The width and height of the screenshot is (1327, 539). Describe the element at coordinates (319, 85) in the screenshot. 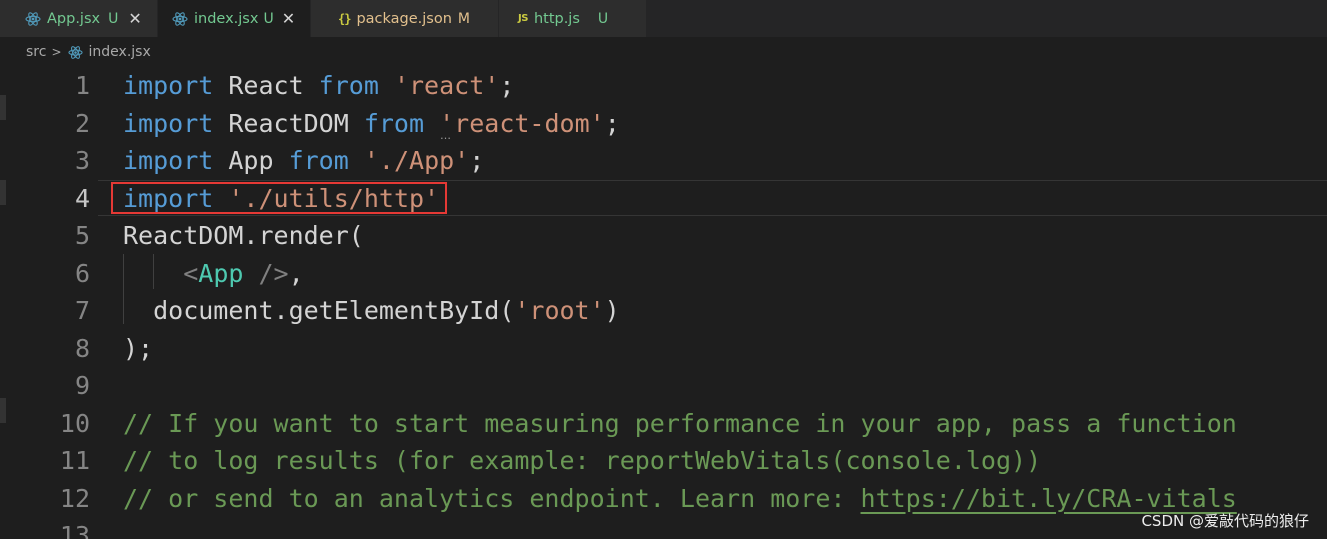

I see `code-text: import React from 'react';` at that location.